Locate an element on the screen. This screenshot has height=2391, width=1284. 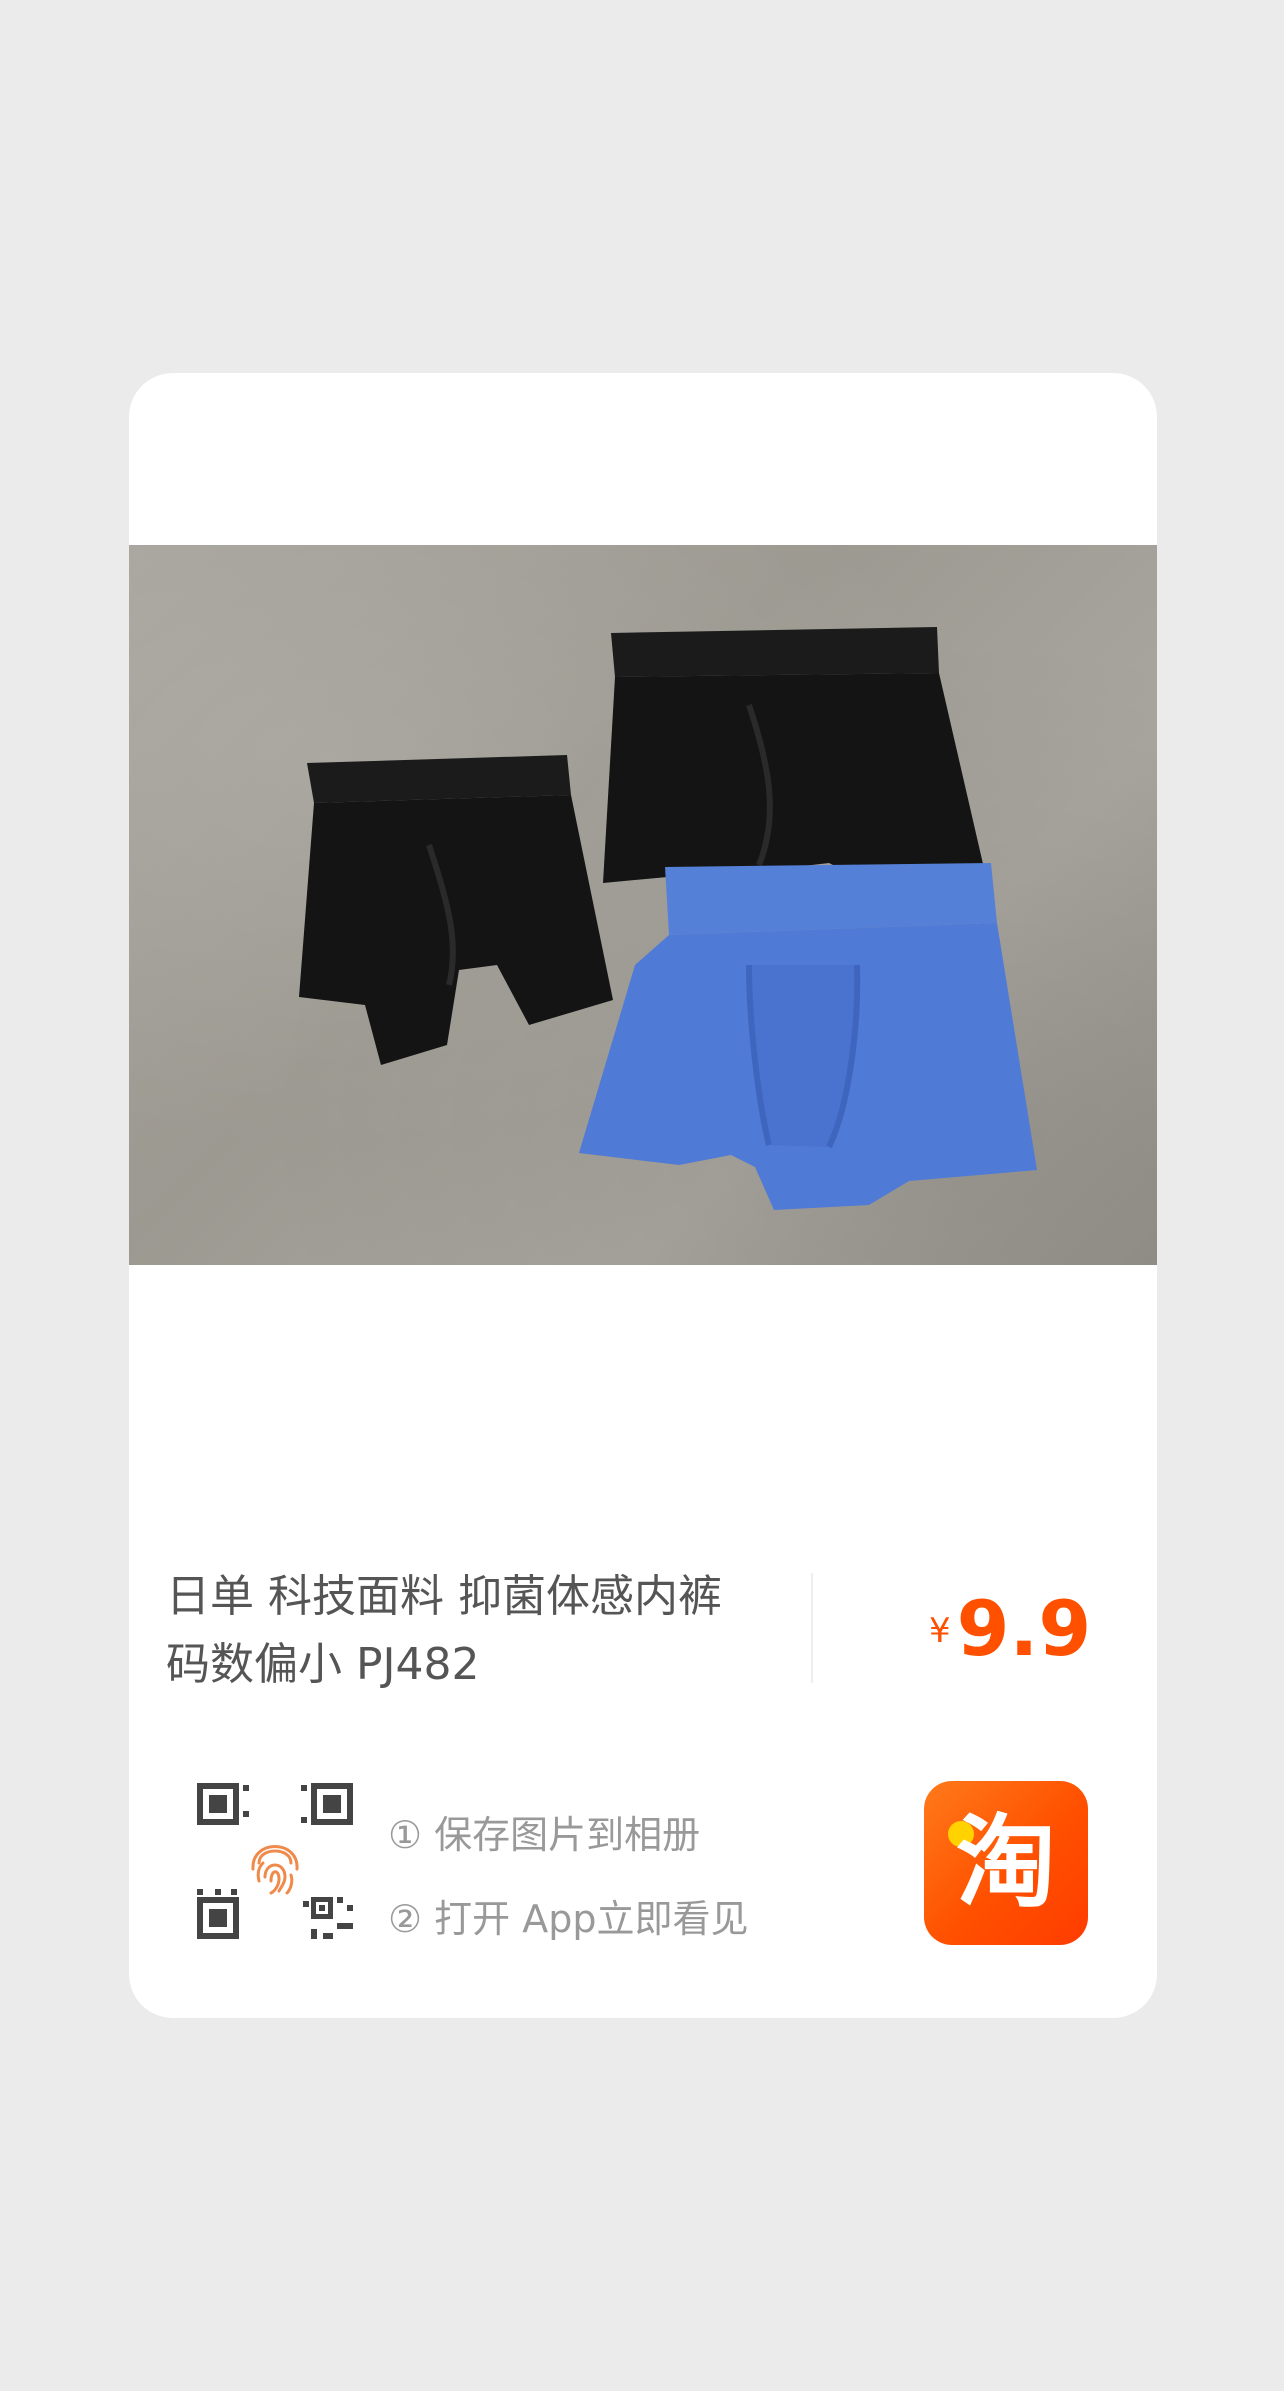
product-price: ¥ 9.9 is located at coordinates (1010, 1628).